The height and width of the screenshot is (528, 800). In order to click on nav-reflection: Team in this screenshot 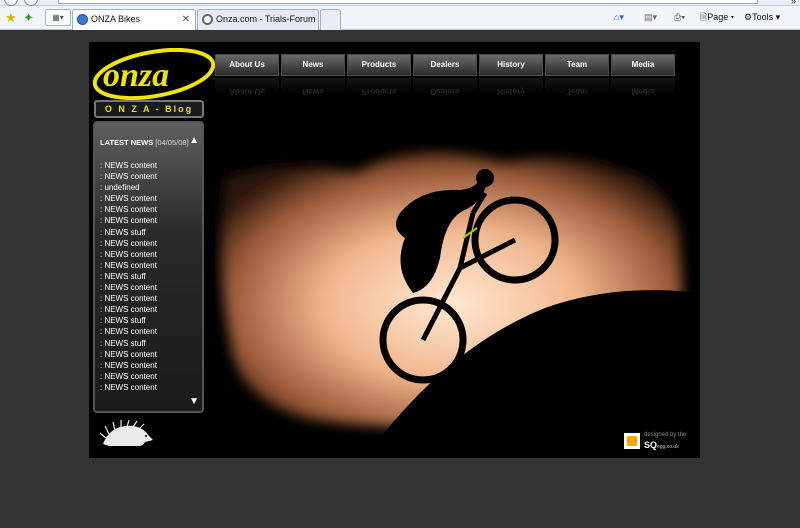, I will do `click(577, 87)`.